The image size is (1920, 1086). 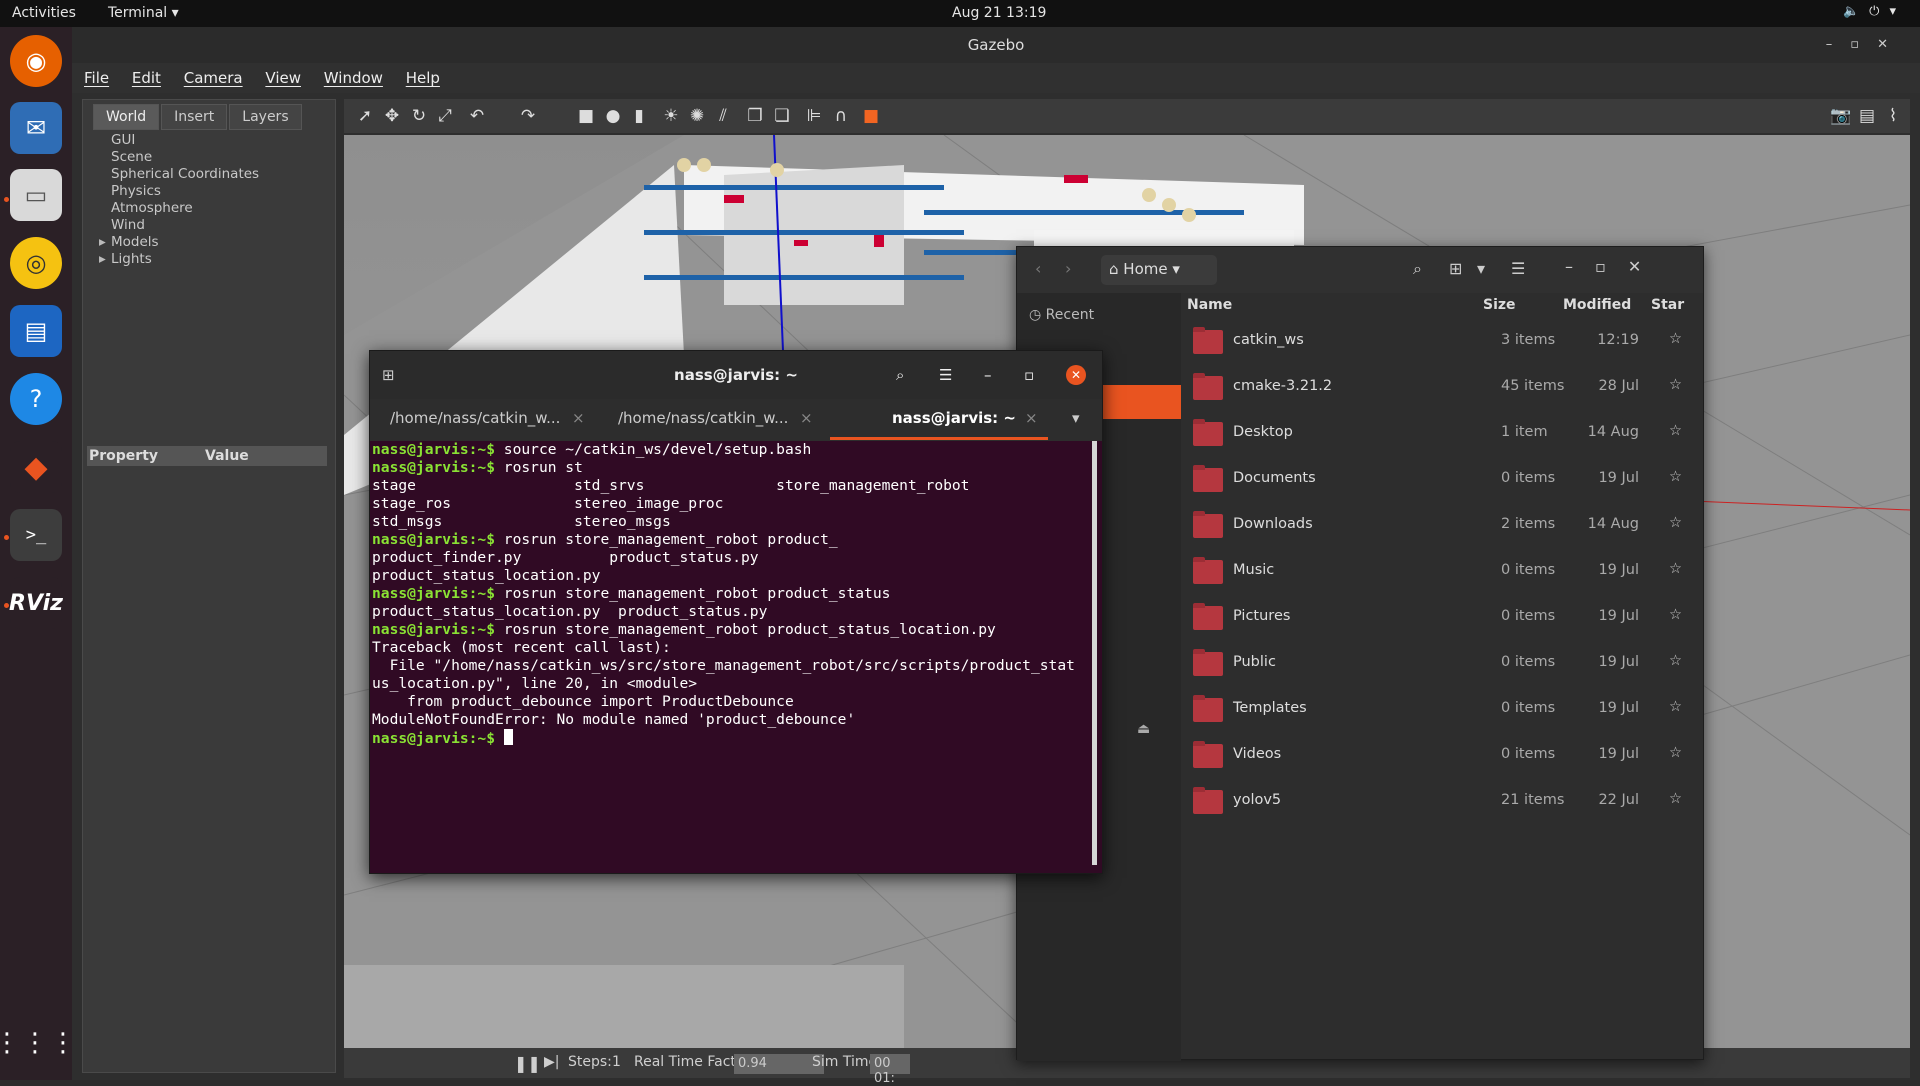 I want to click on cylinder-icon: ▮, so click(x=639, y=116).